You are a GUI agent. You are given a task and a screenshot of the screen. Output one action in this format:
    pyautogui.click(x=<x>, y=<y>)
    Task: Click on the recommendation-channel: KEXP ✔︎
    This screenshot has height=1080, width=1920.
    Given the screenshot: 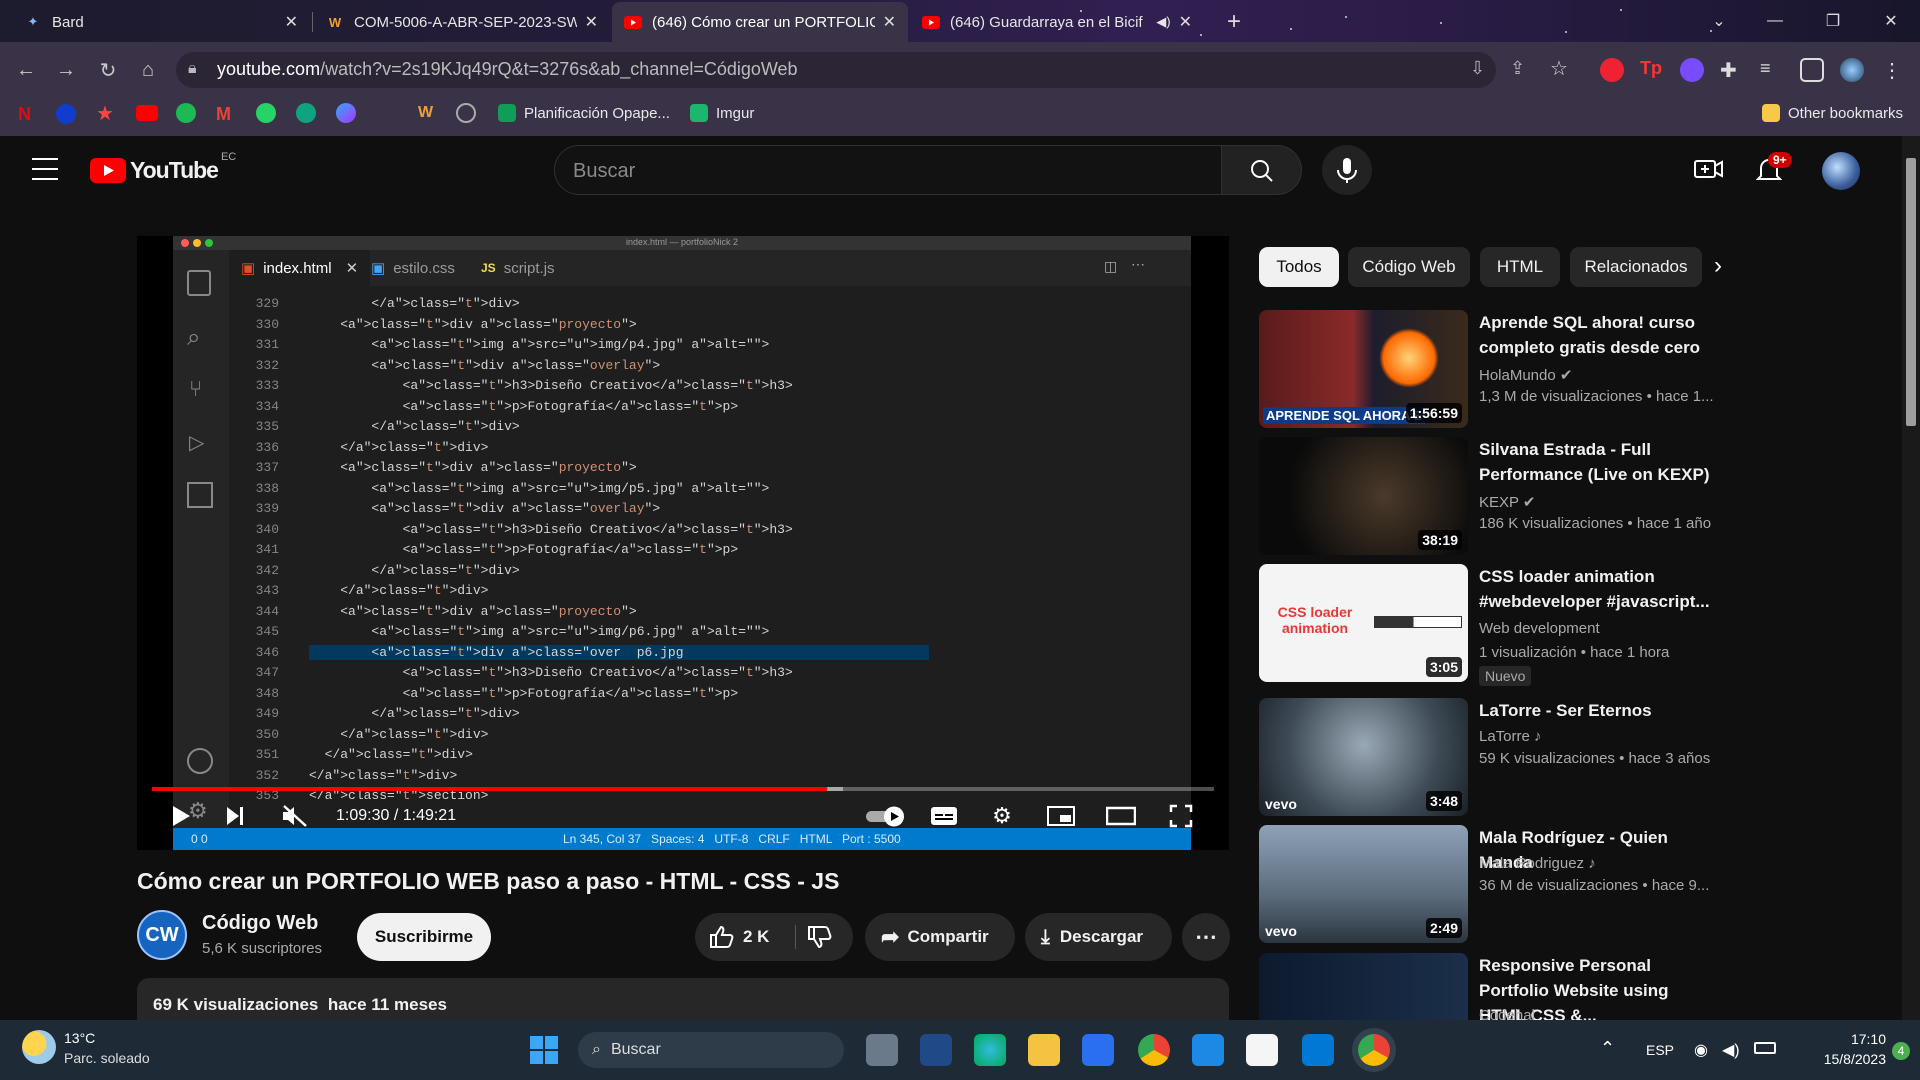 What is the action you would take?
    pyautogui.click(x=1507, y=502)
    